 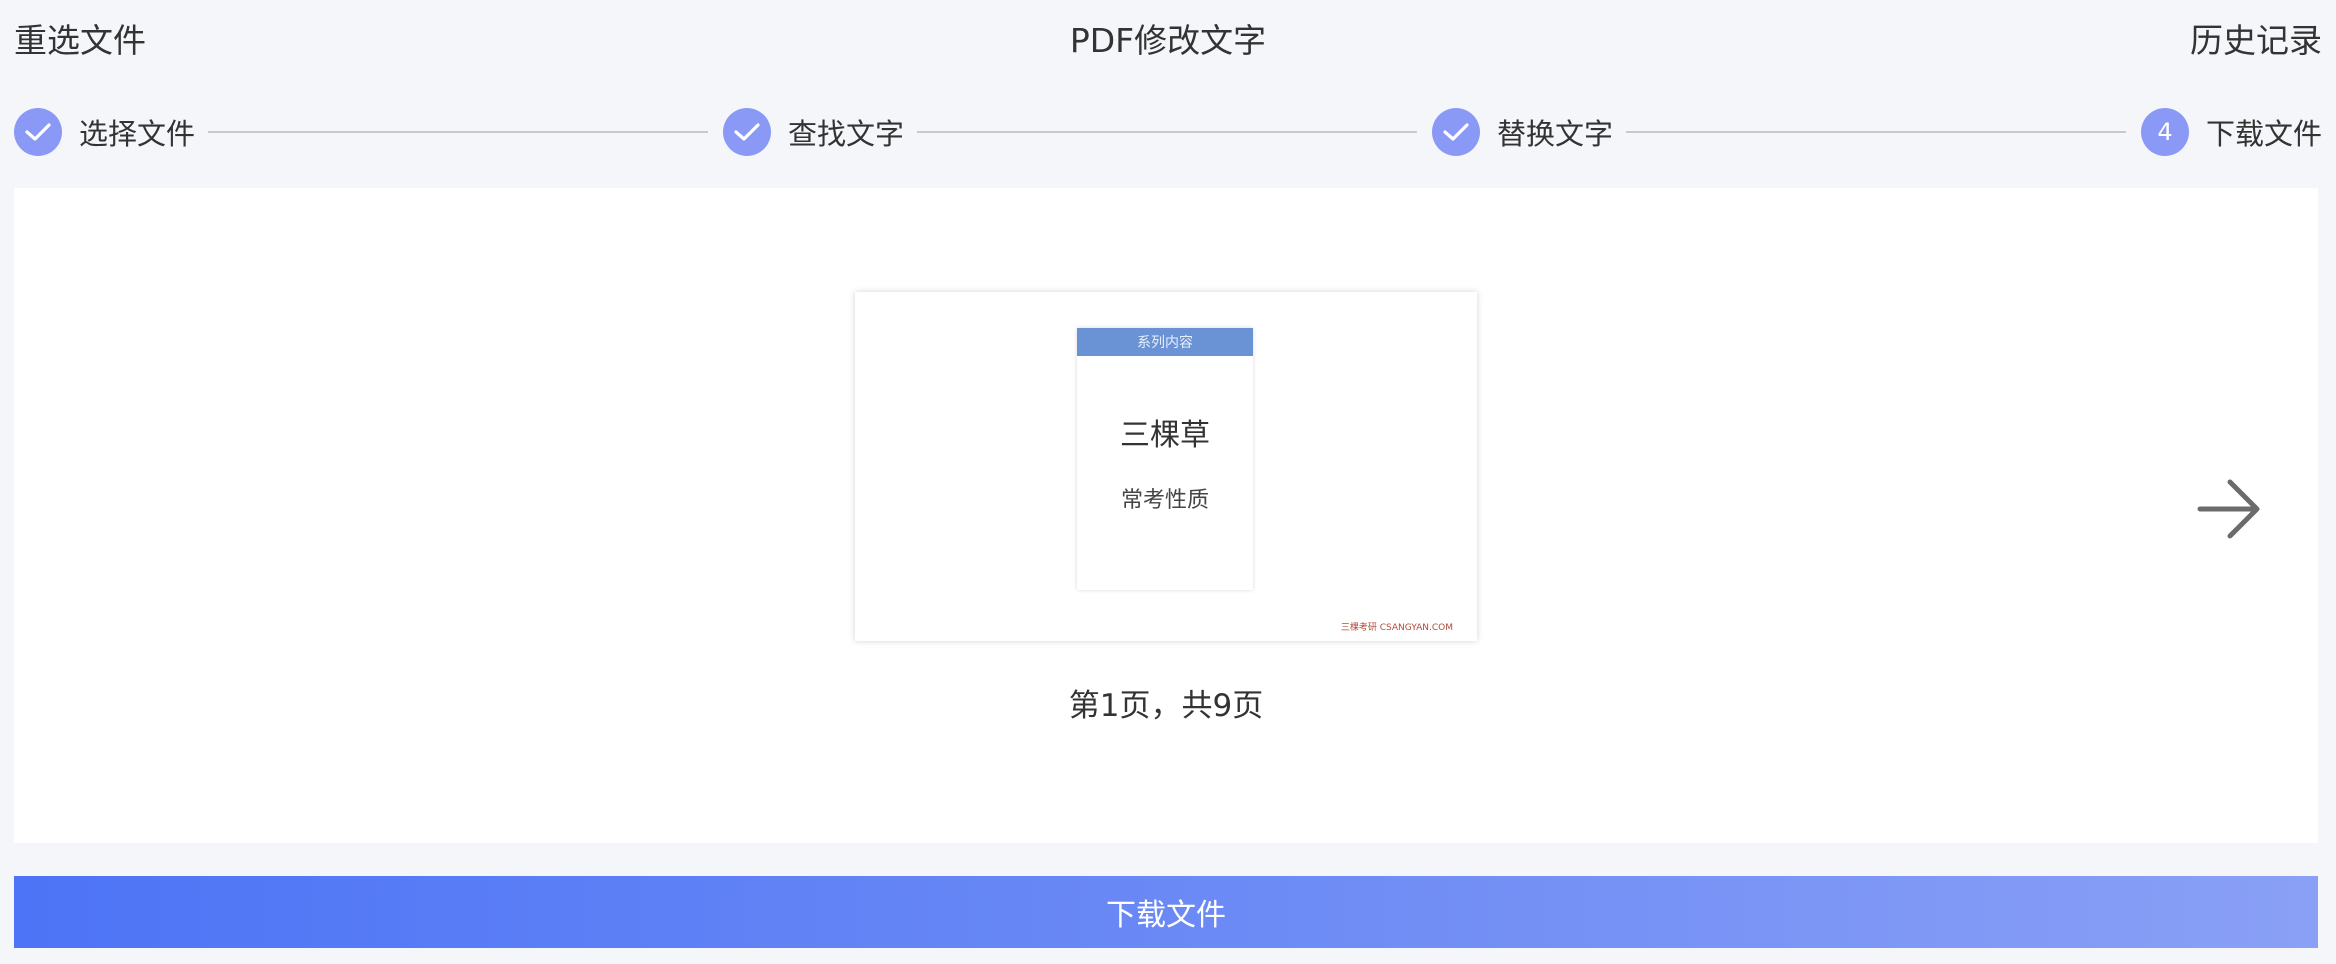 I want to click on slide-content: 系列内容 三棵草 常考性质, so click(x=1165, y=459).